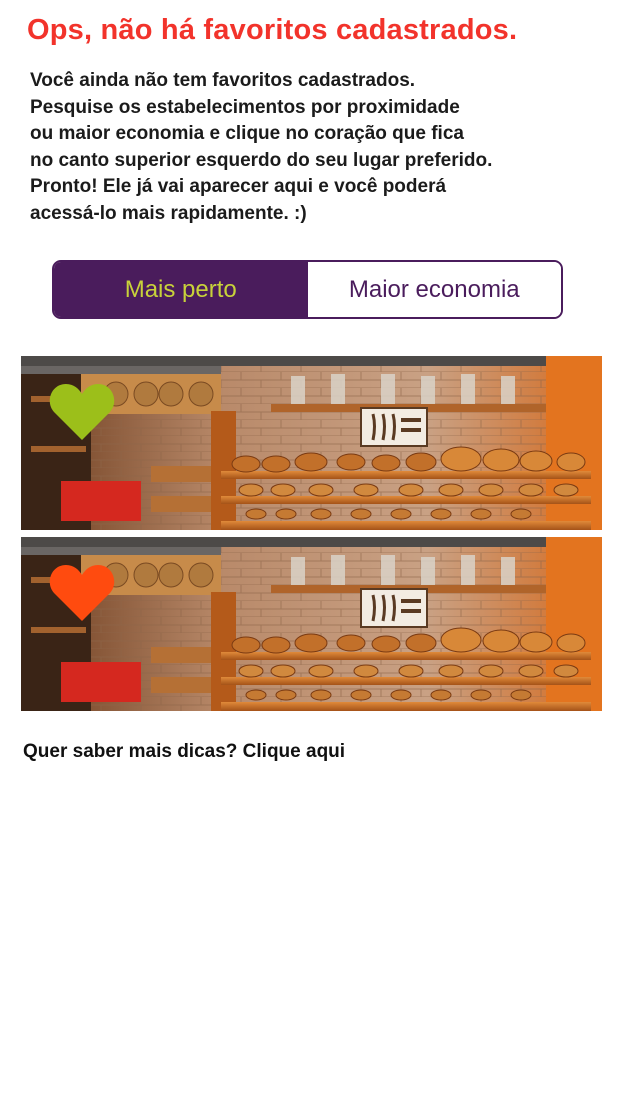  Describe the element at coordinates (434, 289) in the screenshot. I see `tab-maior-economia: Maior economia` at that location.